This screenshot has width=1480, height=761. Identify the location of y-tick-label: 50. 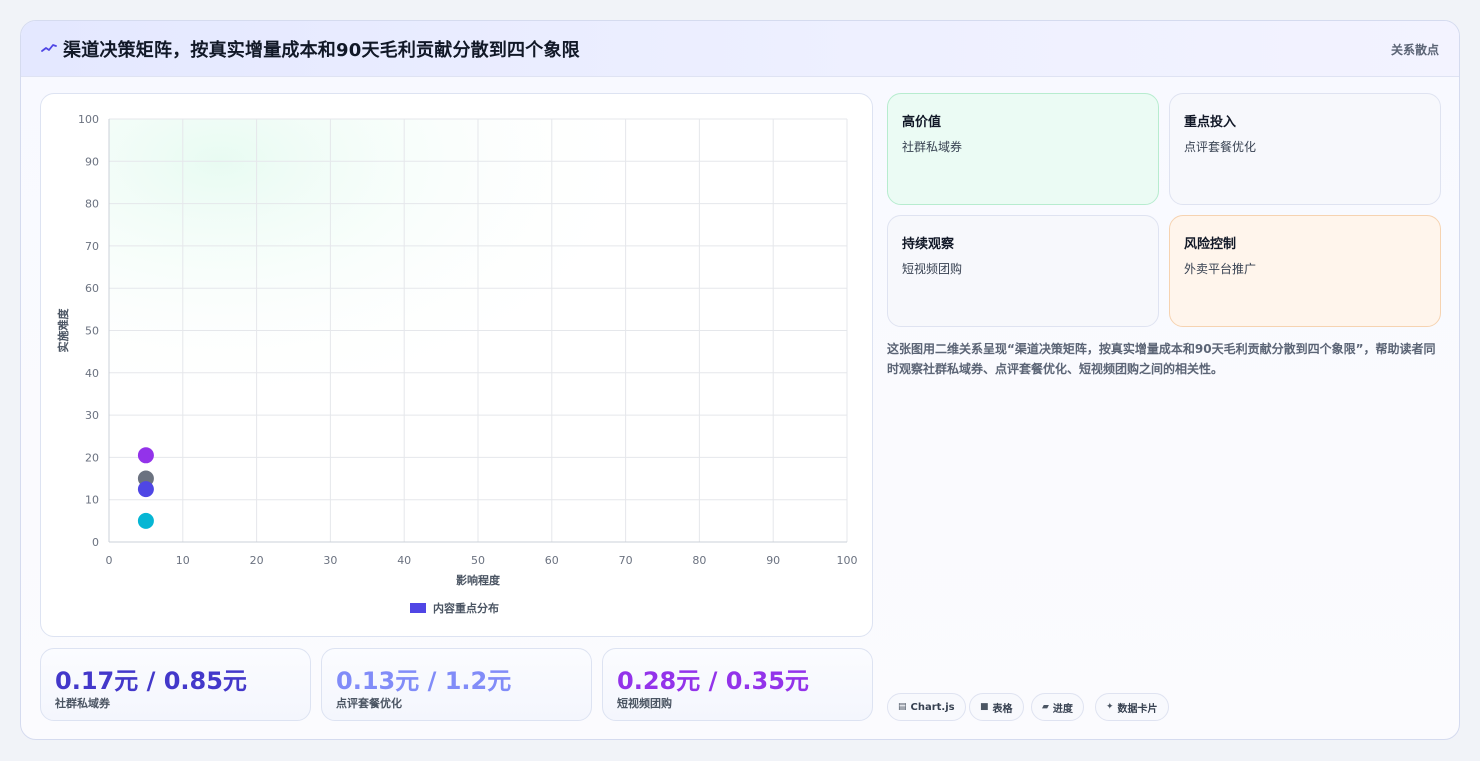
(92, 331).